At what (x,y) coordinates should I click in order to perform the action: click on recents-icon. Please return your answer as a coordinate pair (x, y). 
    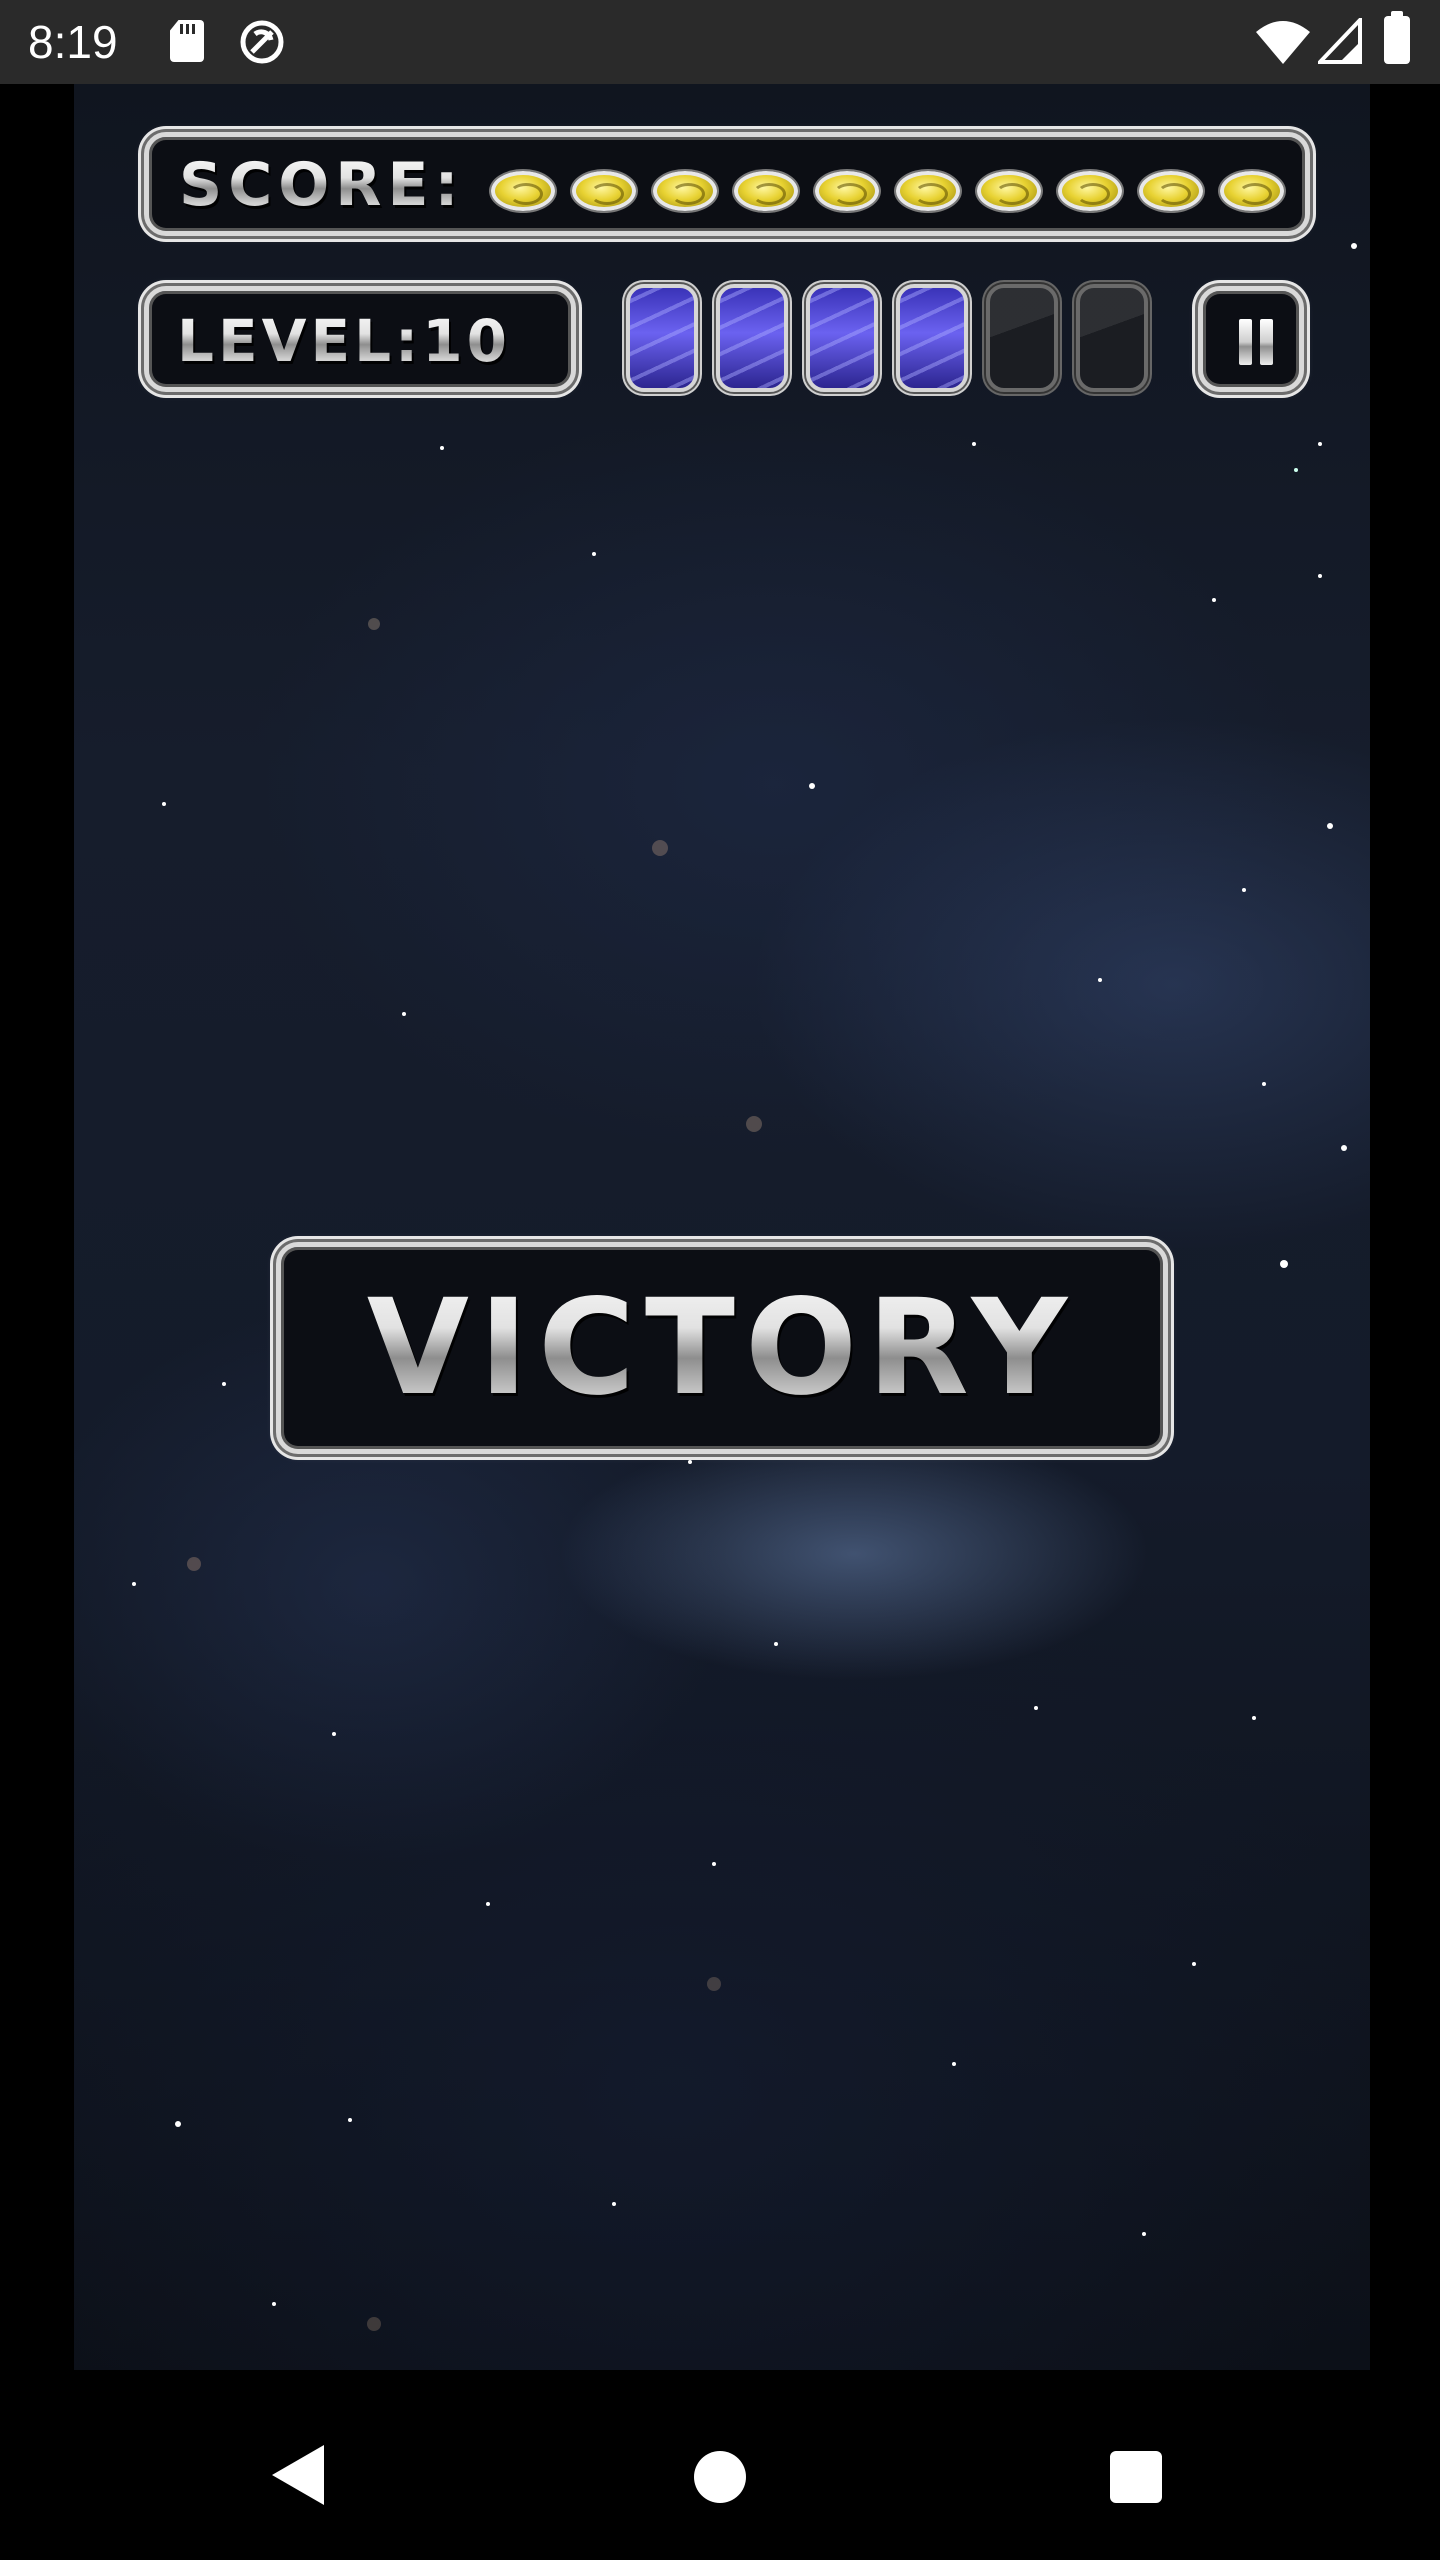
    Looking at the image, I should click on (1136, 2477).